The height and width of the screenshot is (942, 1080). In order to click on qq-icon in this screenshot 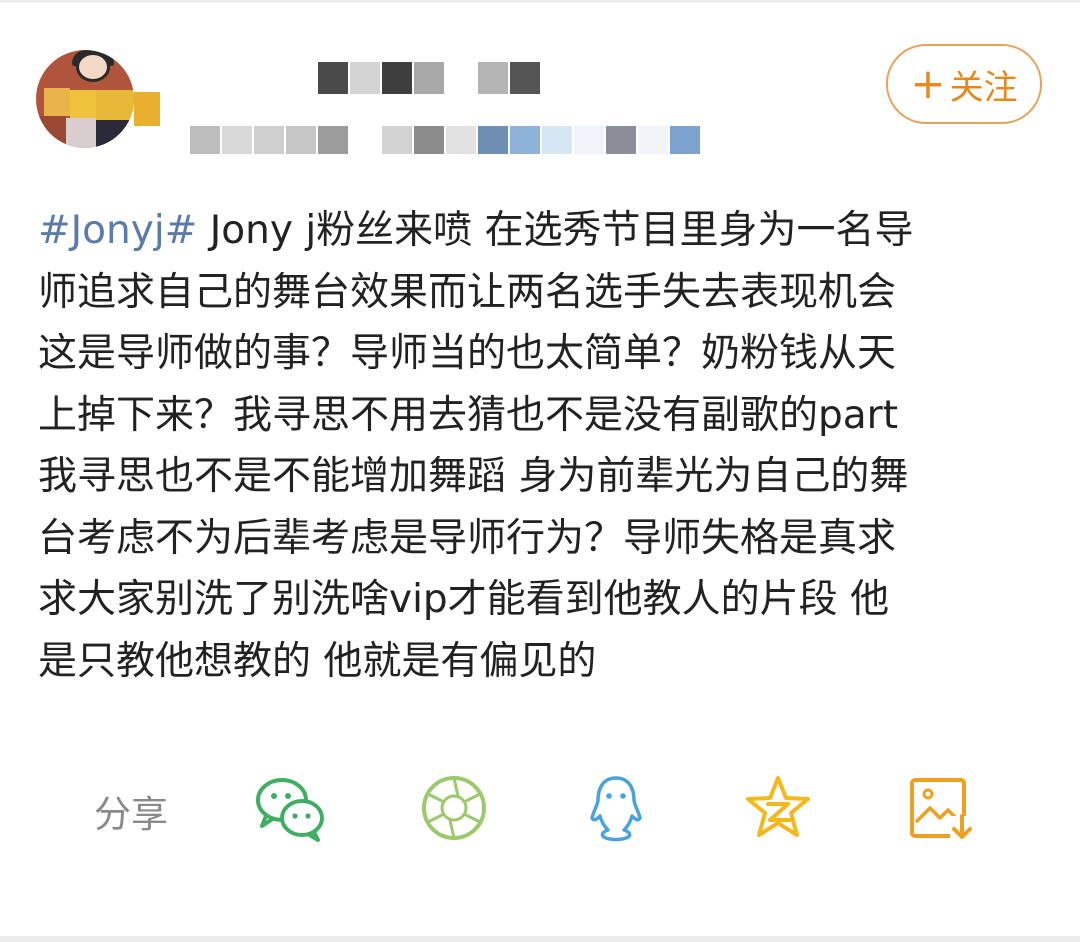, I will do `click(616, 809)`.